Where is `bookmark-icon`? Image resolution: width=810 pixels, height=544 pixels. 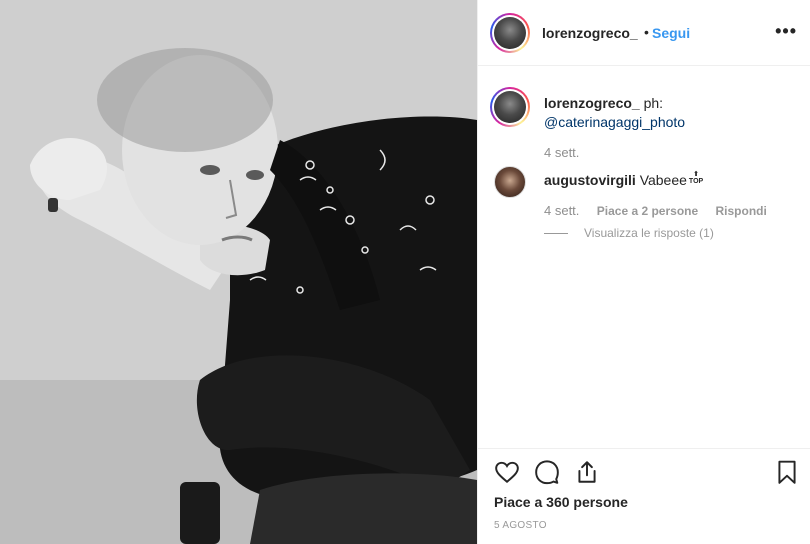
bookmark-icon is located at coordinates (788, 473).